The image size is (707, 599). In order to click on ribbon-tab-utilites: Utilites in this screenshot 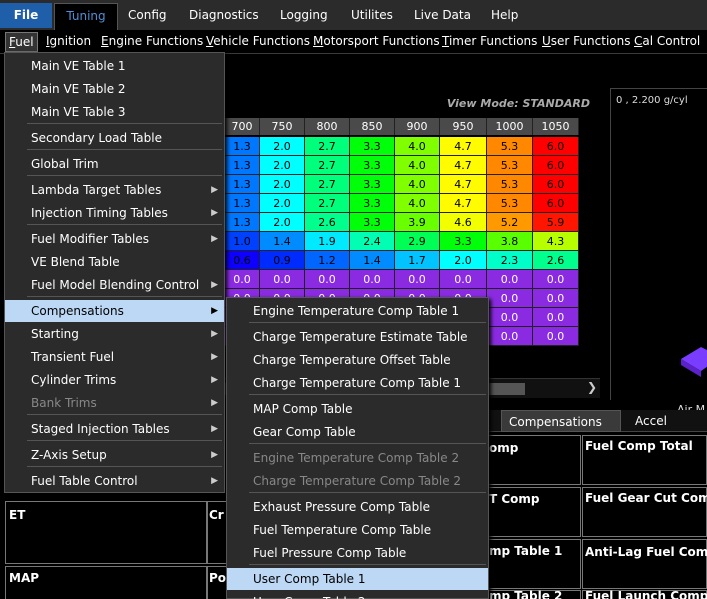, I will do `click(372, 15)`.